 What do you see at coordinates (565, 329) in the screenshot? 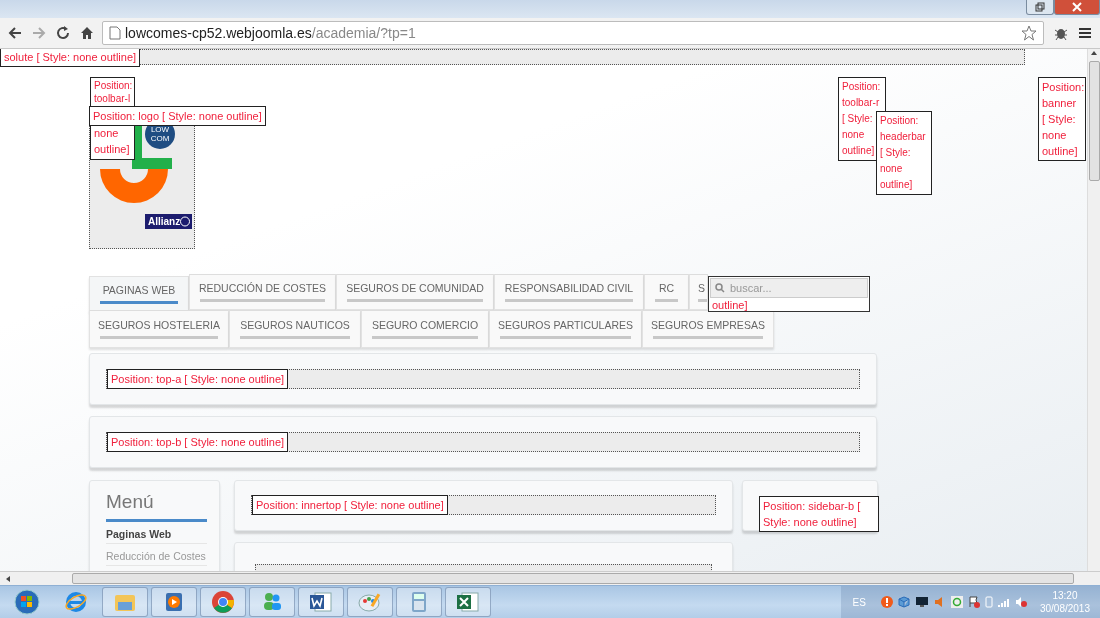
I see `nav-tab: SEGUROS PARTICULARES` at bounding box center [565, 329].